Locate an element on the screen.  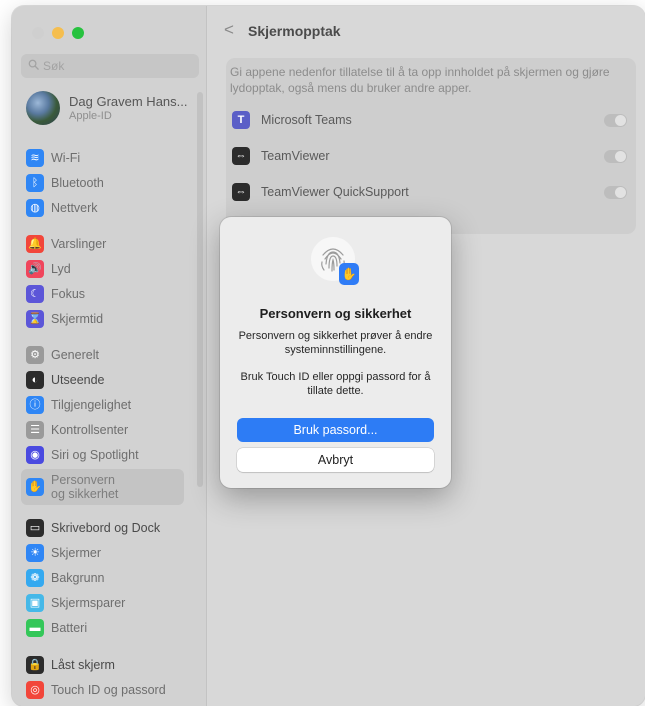
sidebar-item-siri-og-spotlight: ◉ Siri og Spotlight is located at coordinates (102, 455).